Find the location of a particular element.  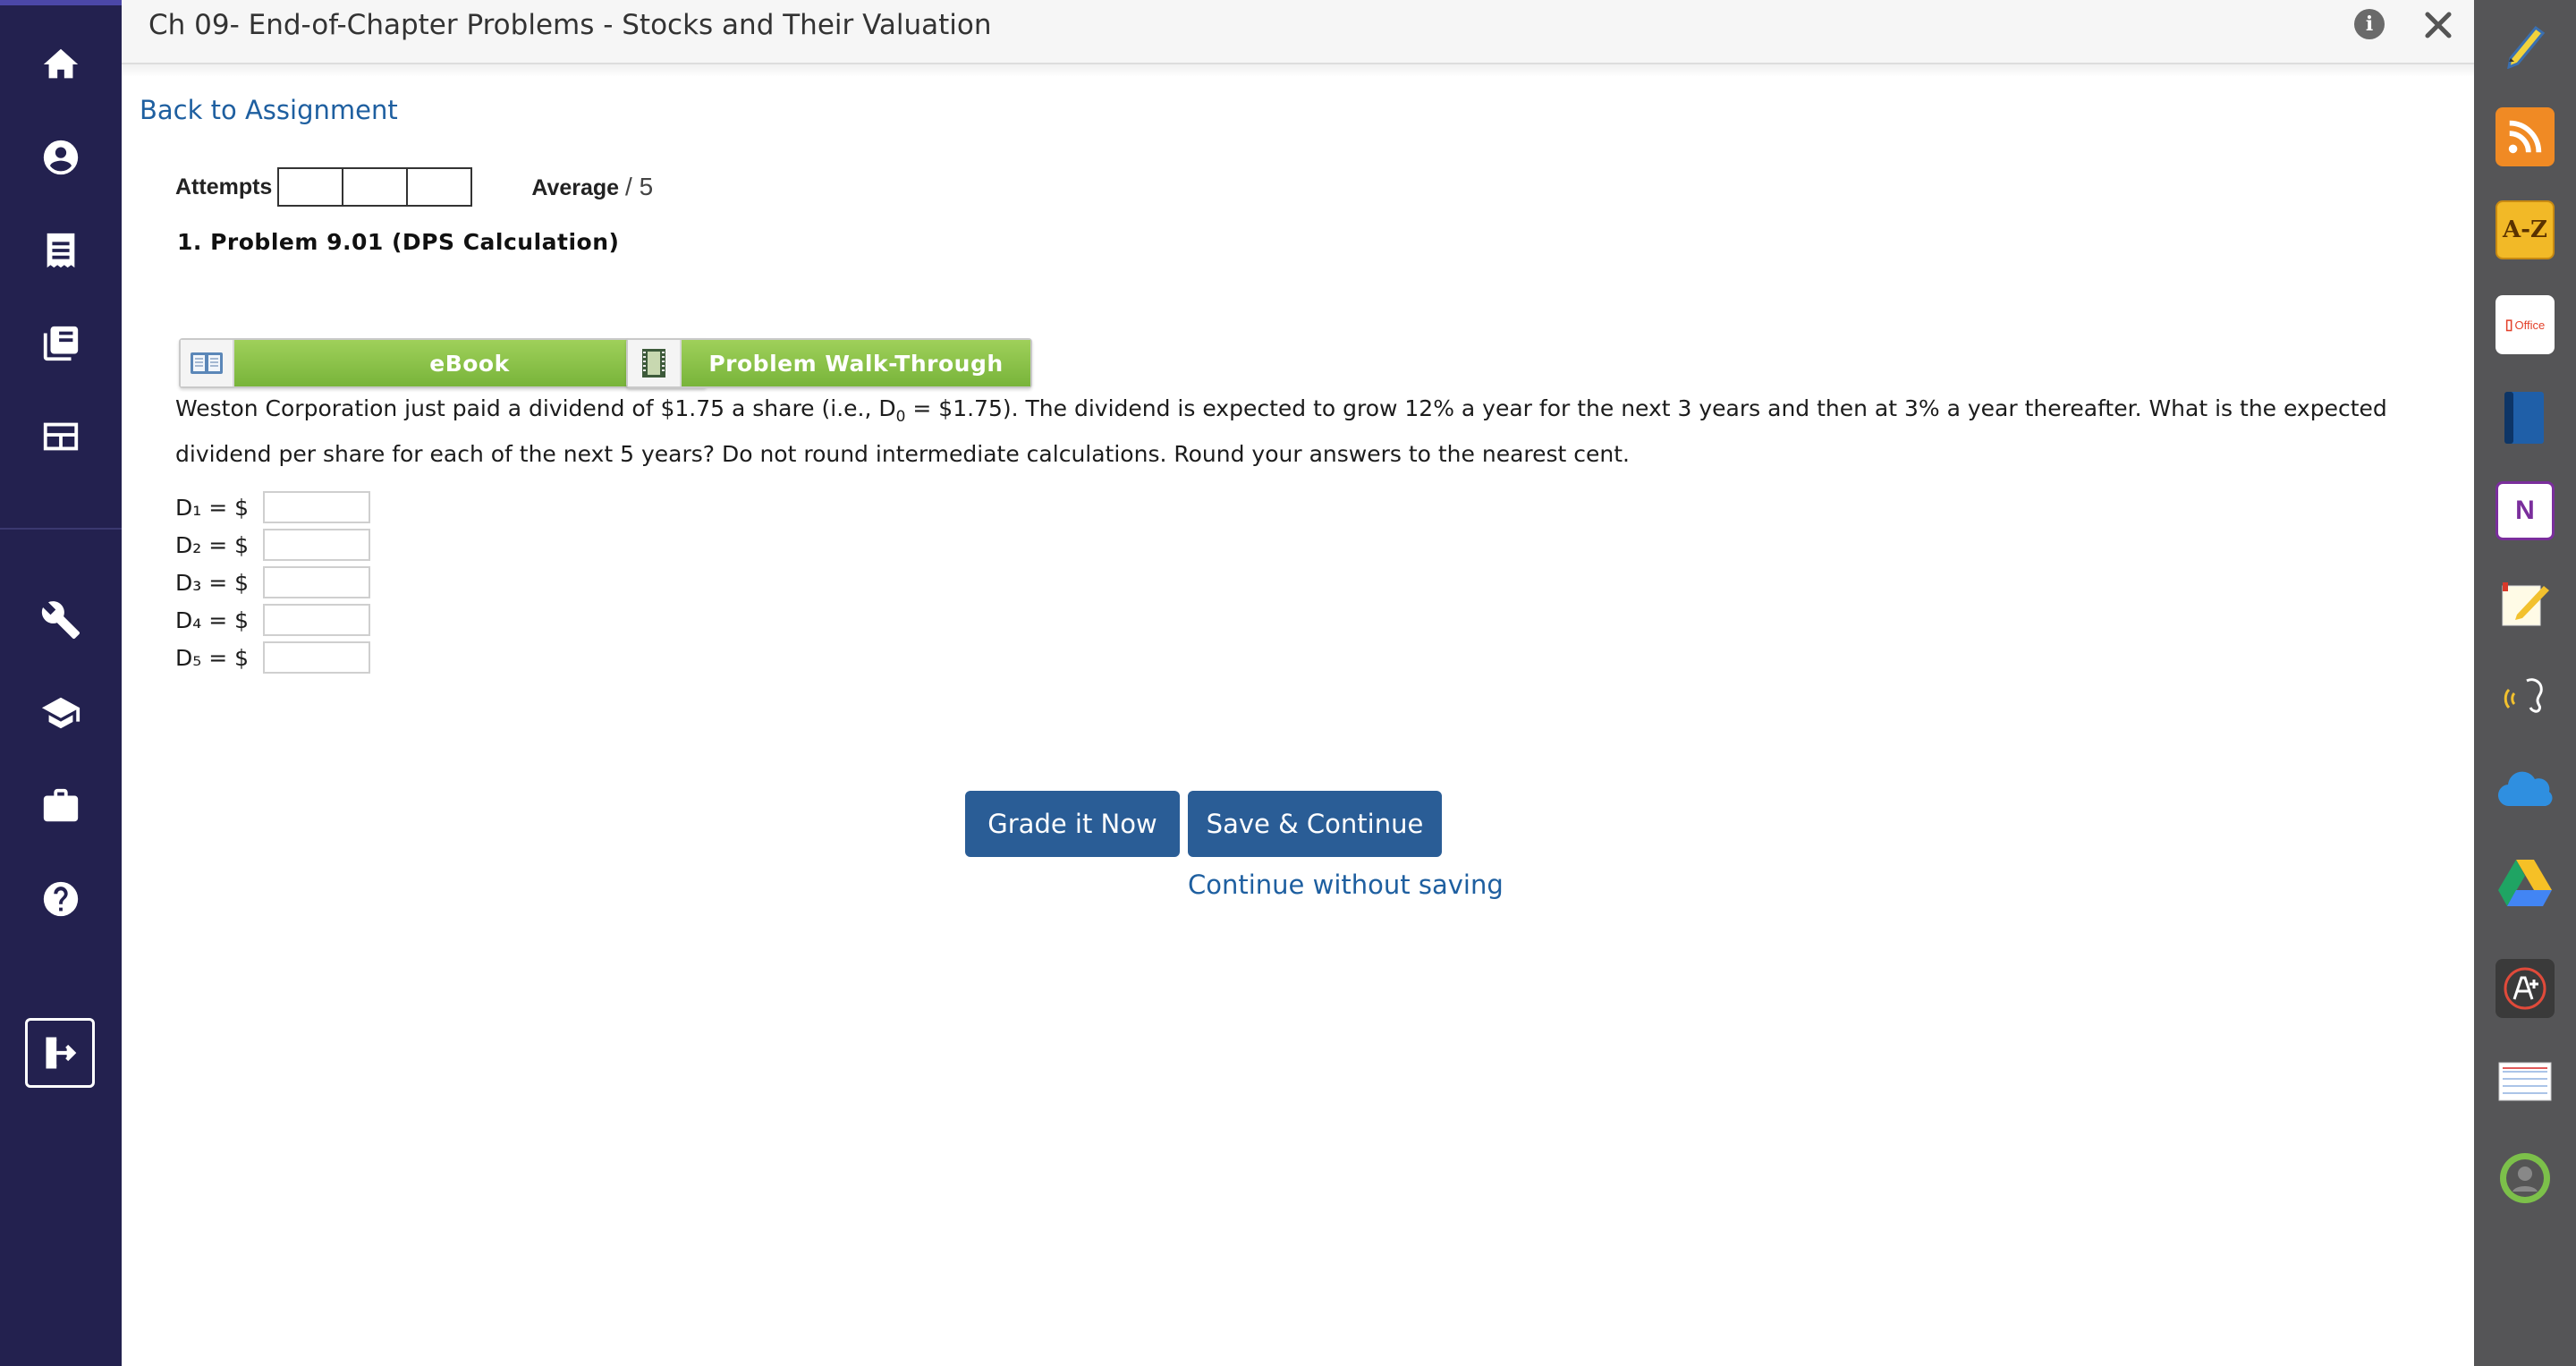

nav-career is located at coordinates (61, 806).